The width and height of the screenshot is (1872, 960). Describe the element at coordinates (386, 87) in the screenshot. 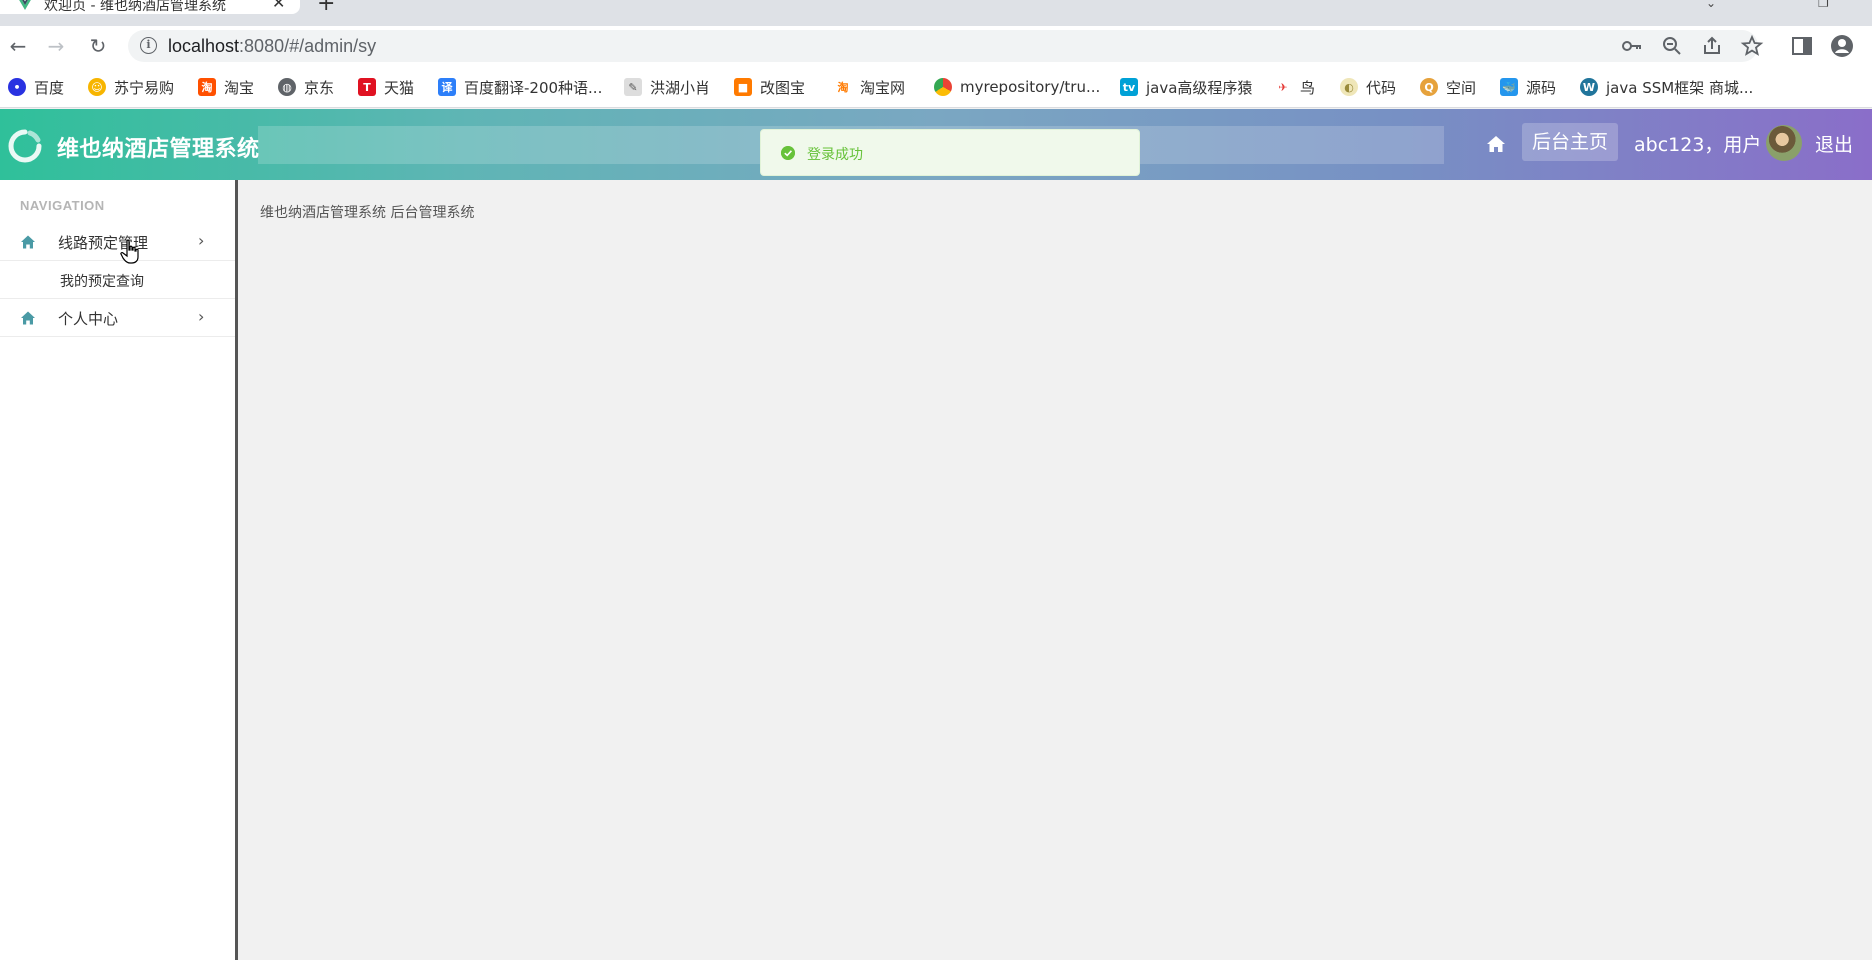

I see `bookmark-item: T 天猫` at that location.